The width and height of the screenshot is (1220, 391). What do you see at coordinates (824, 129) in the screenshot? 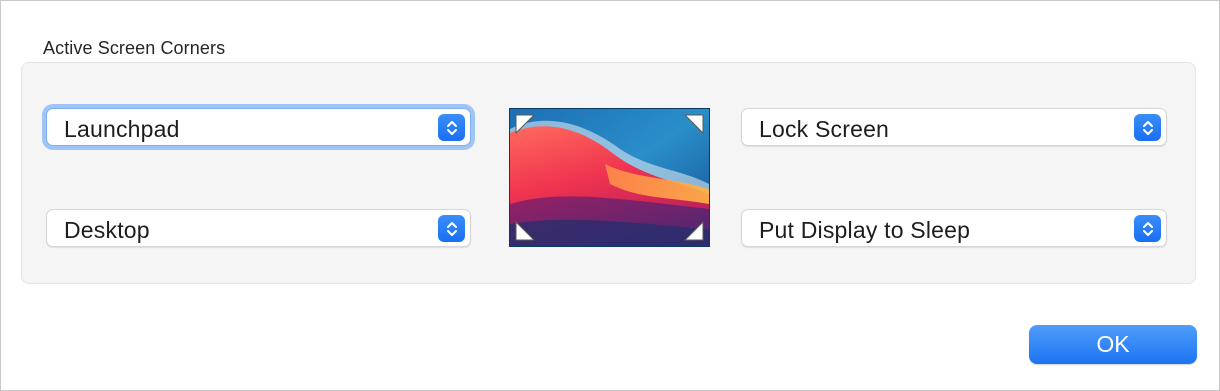
I see `top-right-corner-value: Lock Screen` at bounding box center [824, 129].